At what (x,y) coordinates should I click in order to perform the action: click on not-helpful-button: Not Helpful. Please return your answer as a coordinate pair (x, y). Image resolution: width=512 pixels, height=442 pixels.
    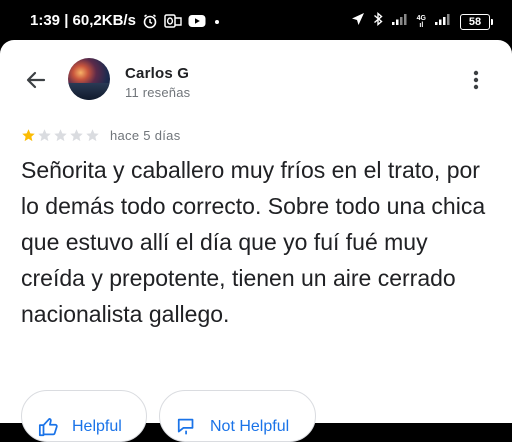
    Looking at the image, I should click on (237, 416).